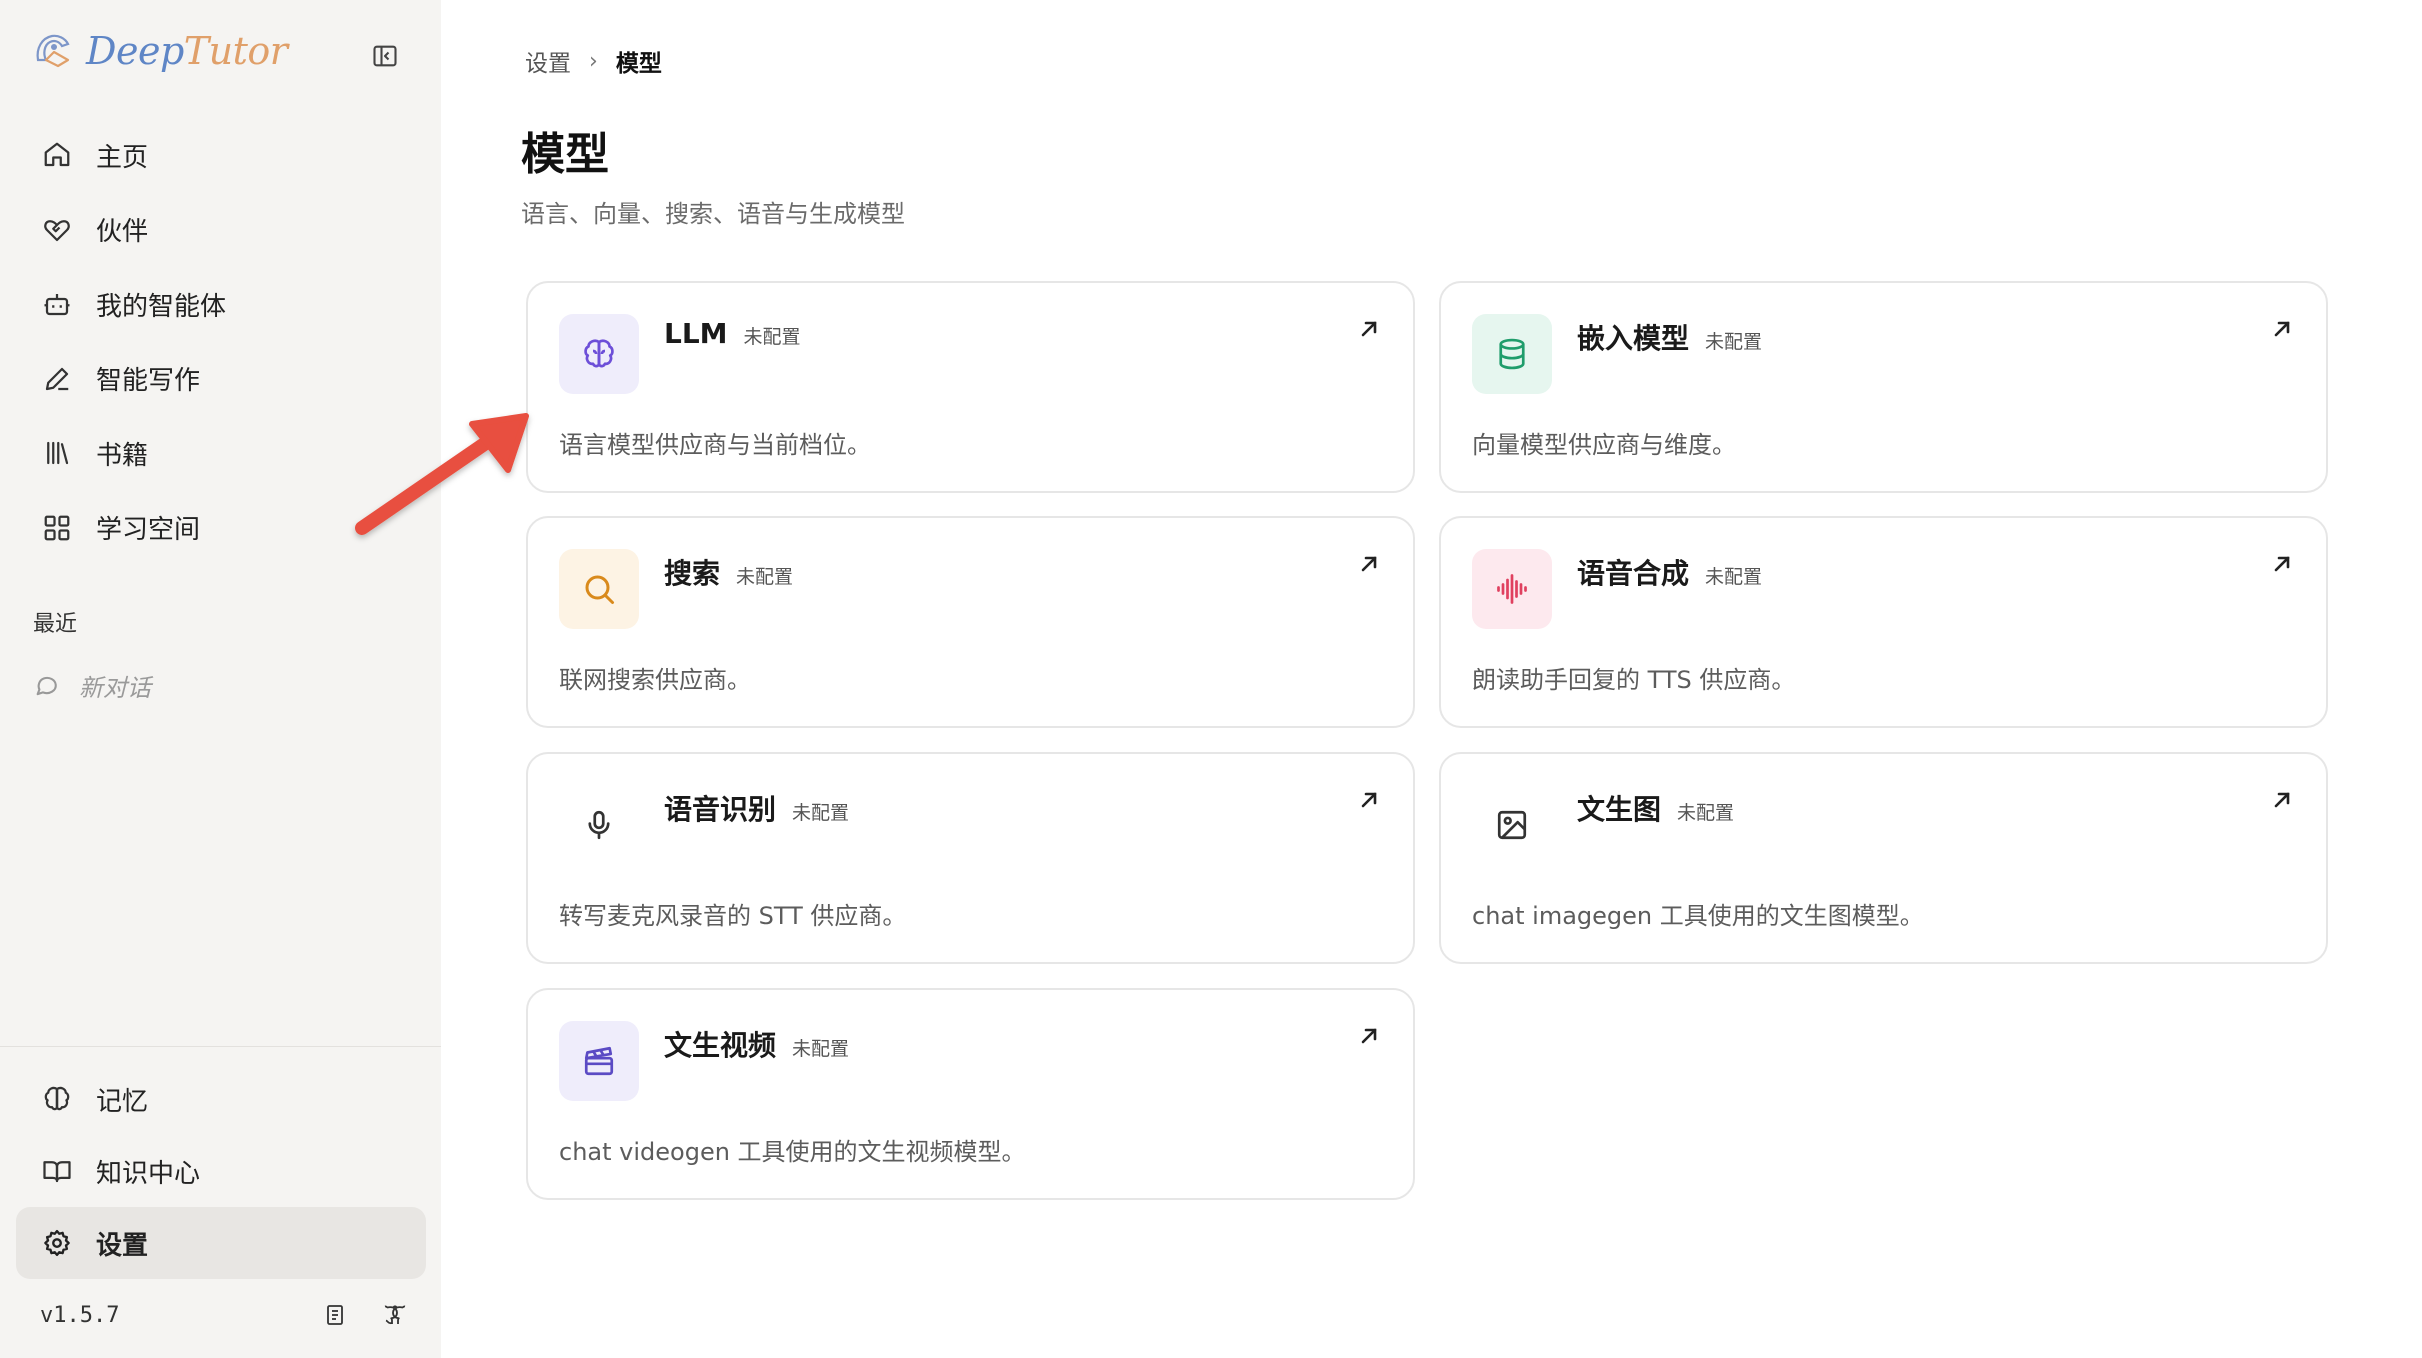  I want to click on nav-item-partner: 伙伴, so click(221, 230).